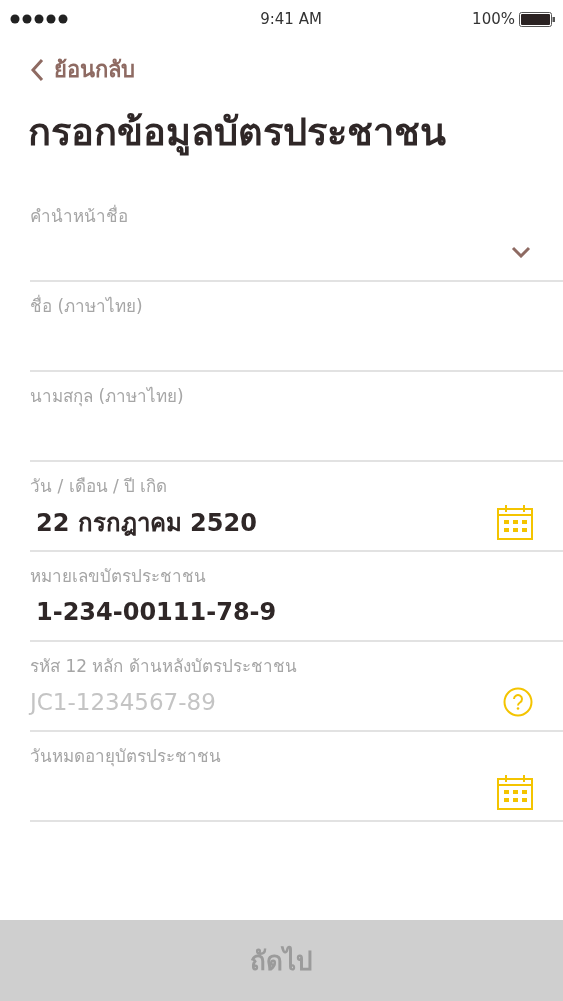  I want to click on form-field: วัน / เดือน / ปี เกิด 22 กรกฎาคม 2520, so click(296, 507).